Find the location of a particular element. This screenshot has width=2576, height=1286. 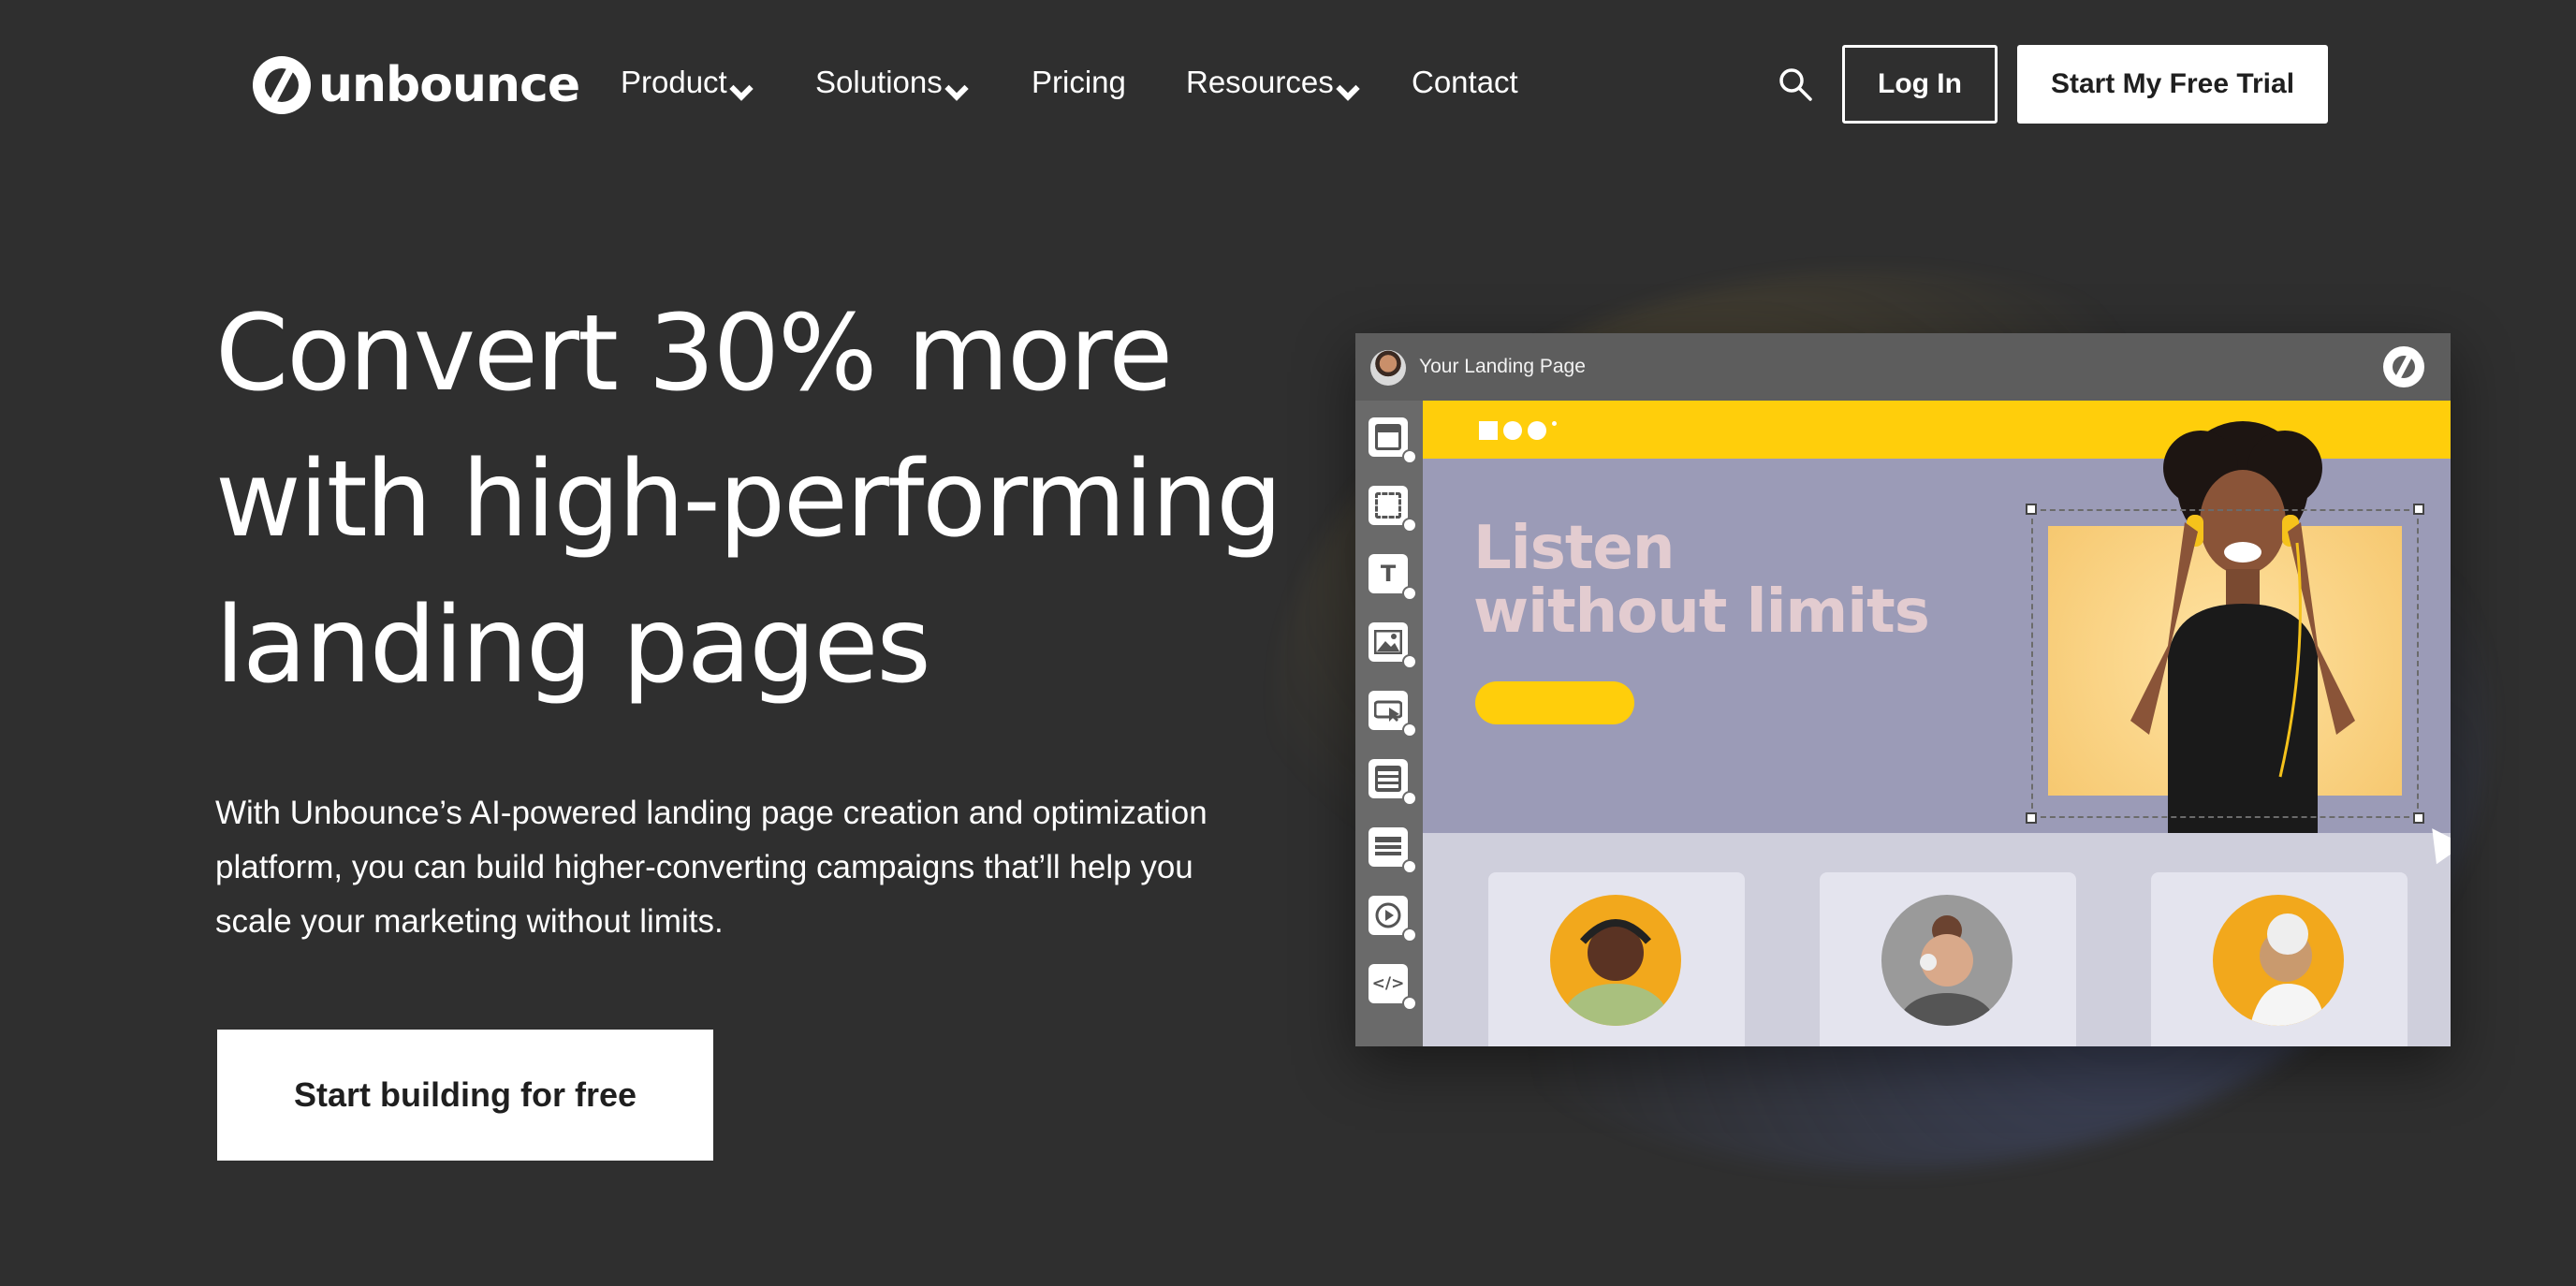

preview-title: Your Landing Page is located at coordinates (1502, 367).